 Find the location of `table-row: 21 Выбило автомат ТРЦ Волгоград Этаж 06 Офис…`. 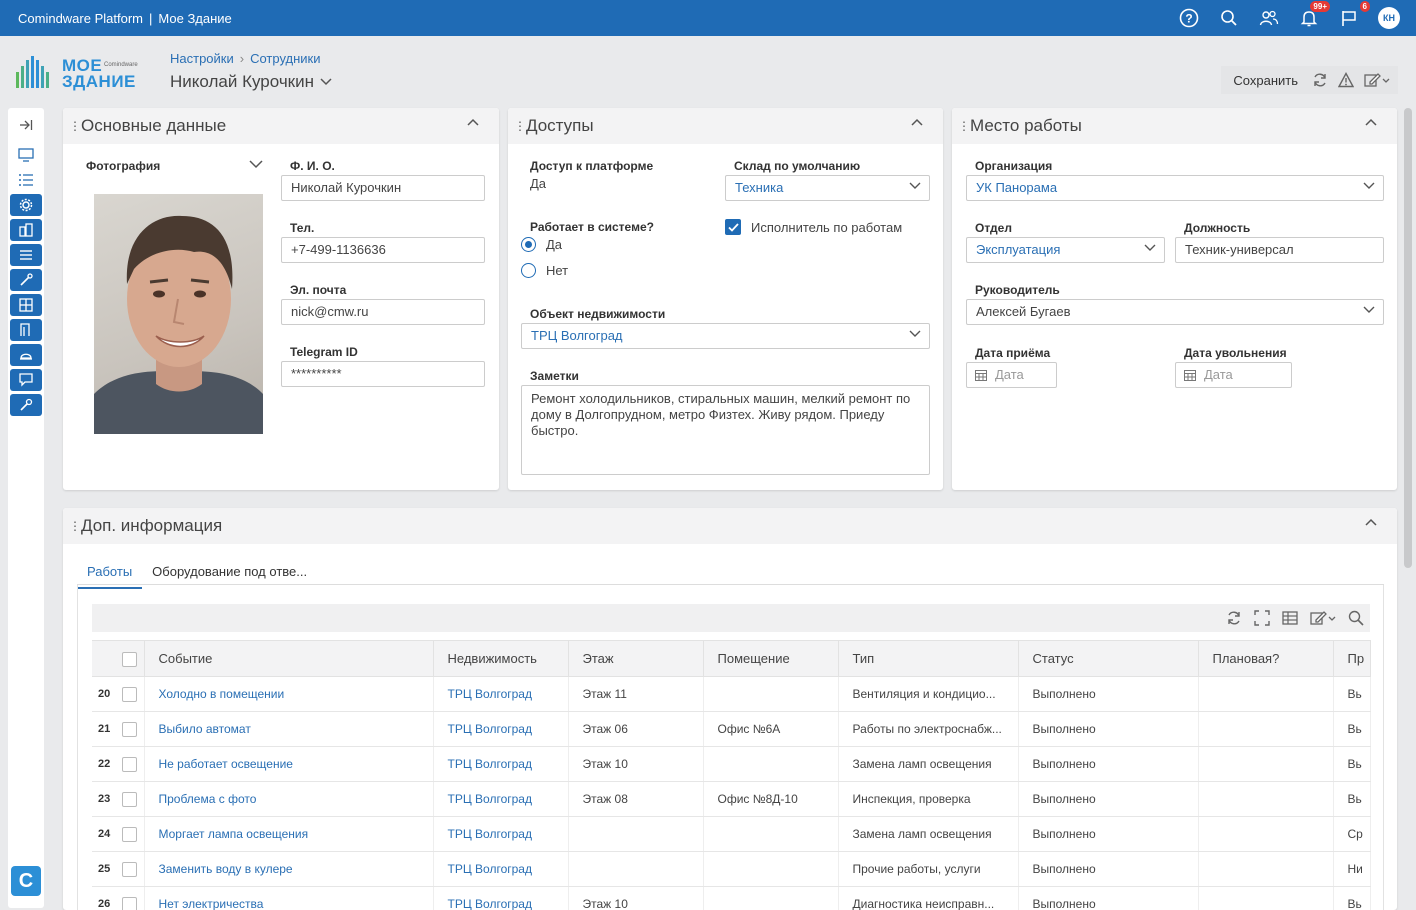

table-row: 21 Выбило автомат ТРЦ Волгоград Этаж 06 Офис… is located at coordinates (731, 729).